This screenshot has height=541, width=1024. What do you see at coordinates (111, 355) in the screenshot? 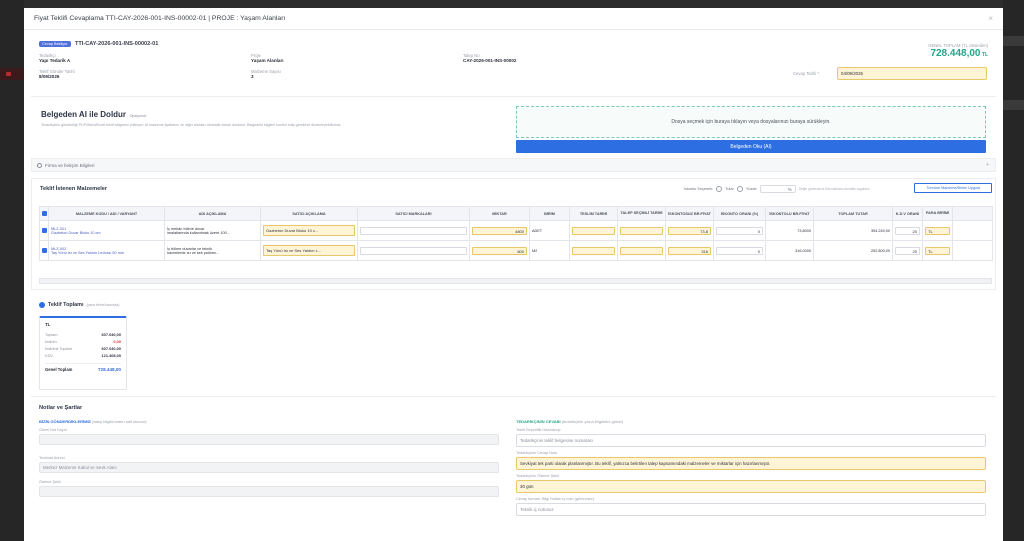
I see `totals-row-value: 121.408,00` at bounding box center [111, 355].